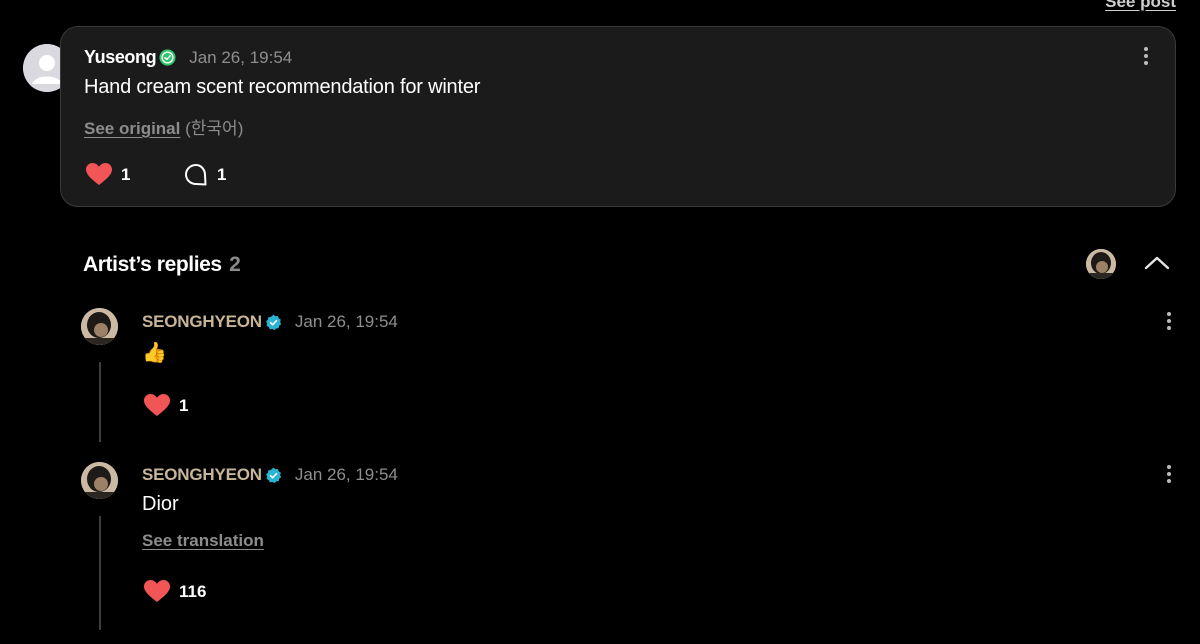  Describe the element at coordinates (175, 591) in the screenshot. I see `reply-like-button: 116` at that location.